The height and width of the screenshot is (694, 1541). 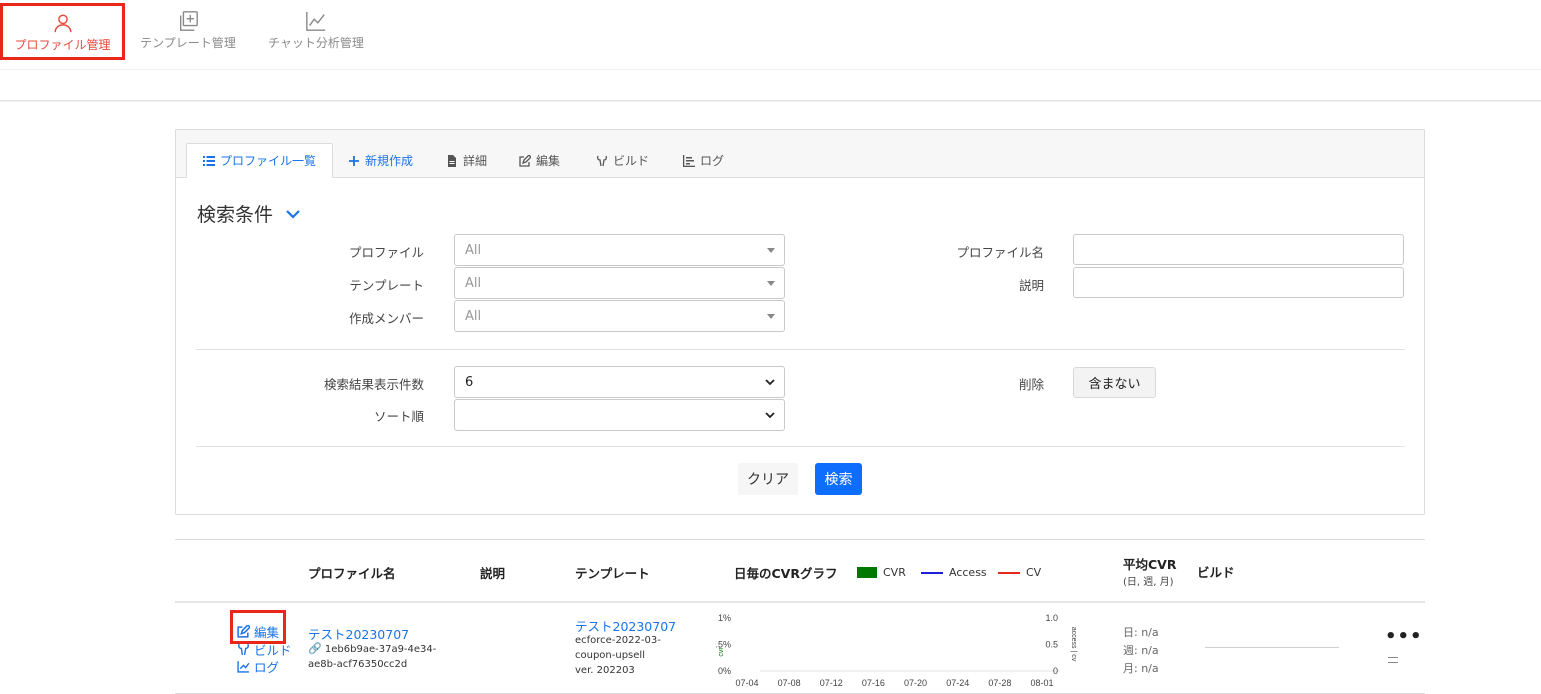 I want to click on member-label: 作成メンバー, so click(x=386, y=318).